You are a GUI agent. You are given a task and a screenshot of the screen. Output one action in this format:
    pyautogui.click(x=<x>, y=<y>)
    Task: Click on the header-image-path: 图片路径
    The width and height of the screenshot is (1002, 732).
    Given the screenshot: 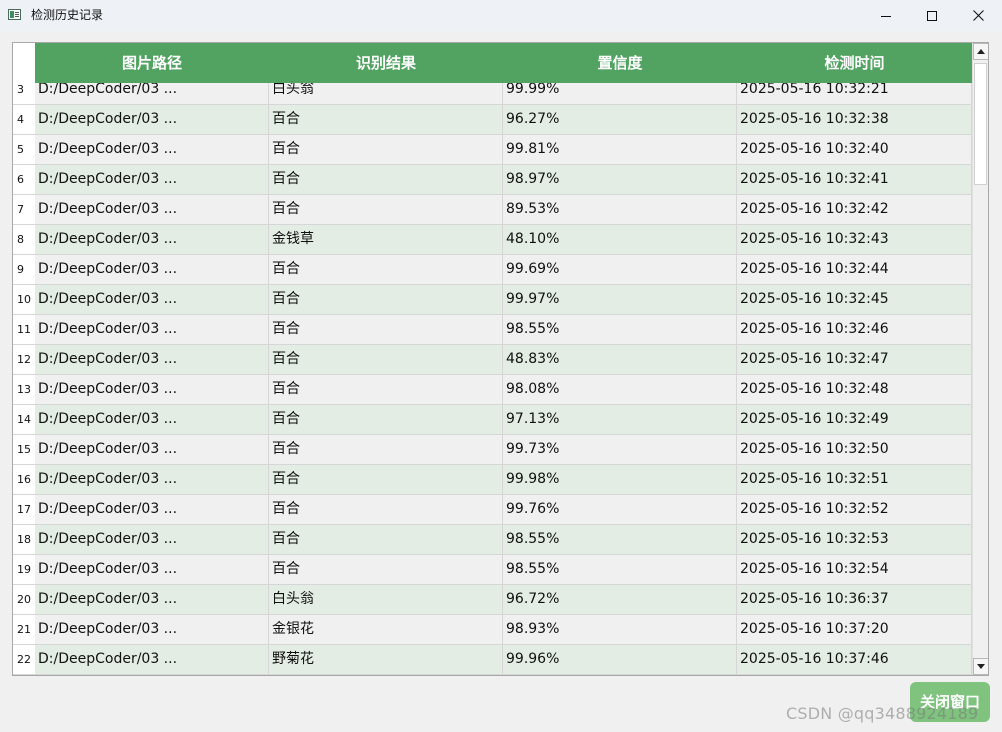 What is the action you would take?
    pyautogui.click(x=152, y=63)
    